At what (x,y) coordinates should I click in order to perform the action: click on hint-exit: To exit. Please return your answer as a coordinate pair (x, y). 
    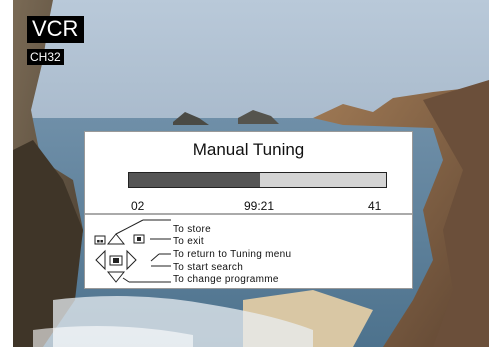
    Looking at the image, I should click on (189, 241).